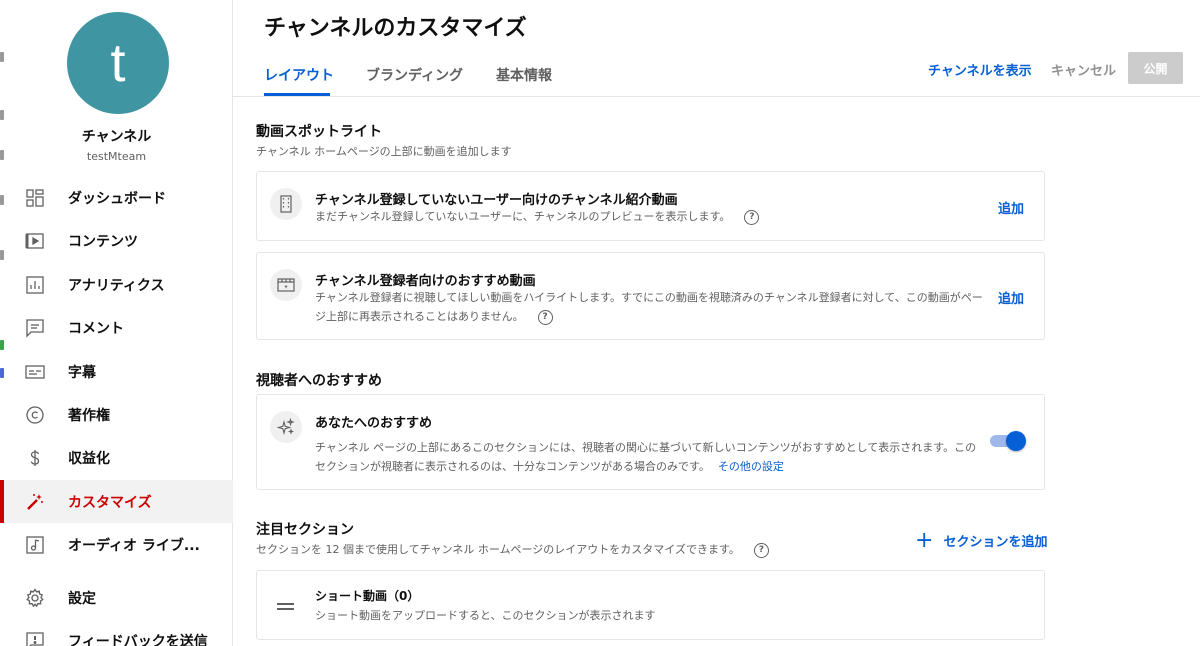 The height and width of the screenshot is (646, 1200). I want to click on sidebar-item-label: アナリティクス, so click(116, 285).